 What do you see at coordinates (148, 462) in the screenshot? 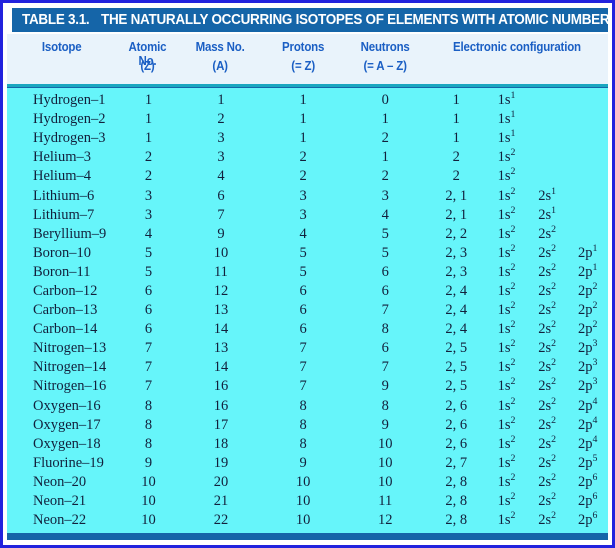
I see `cell-atomic-no: 9` at bounding box center [148, 462].